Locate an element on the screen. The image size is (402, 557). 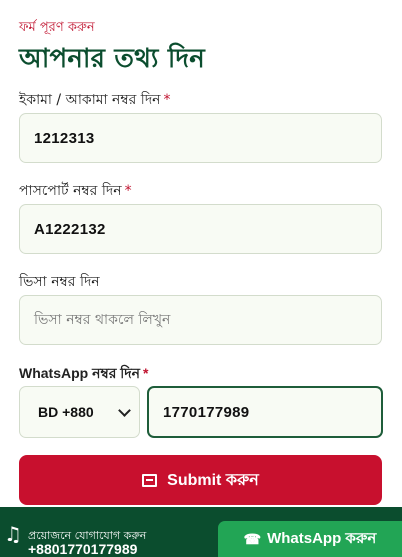
submit-label: Submit করুন is located at coordinates (213, 480).